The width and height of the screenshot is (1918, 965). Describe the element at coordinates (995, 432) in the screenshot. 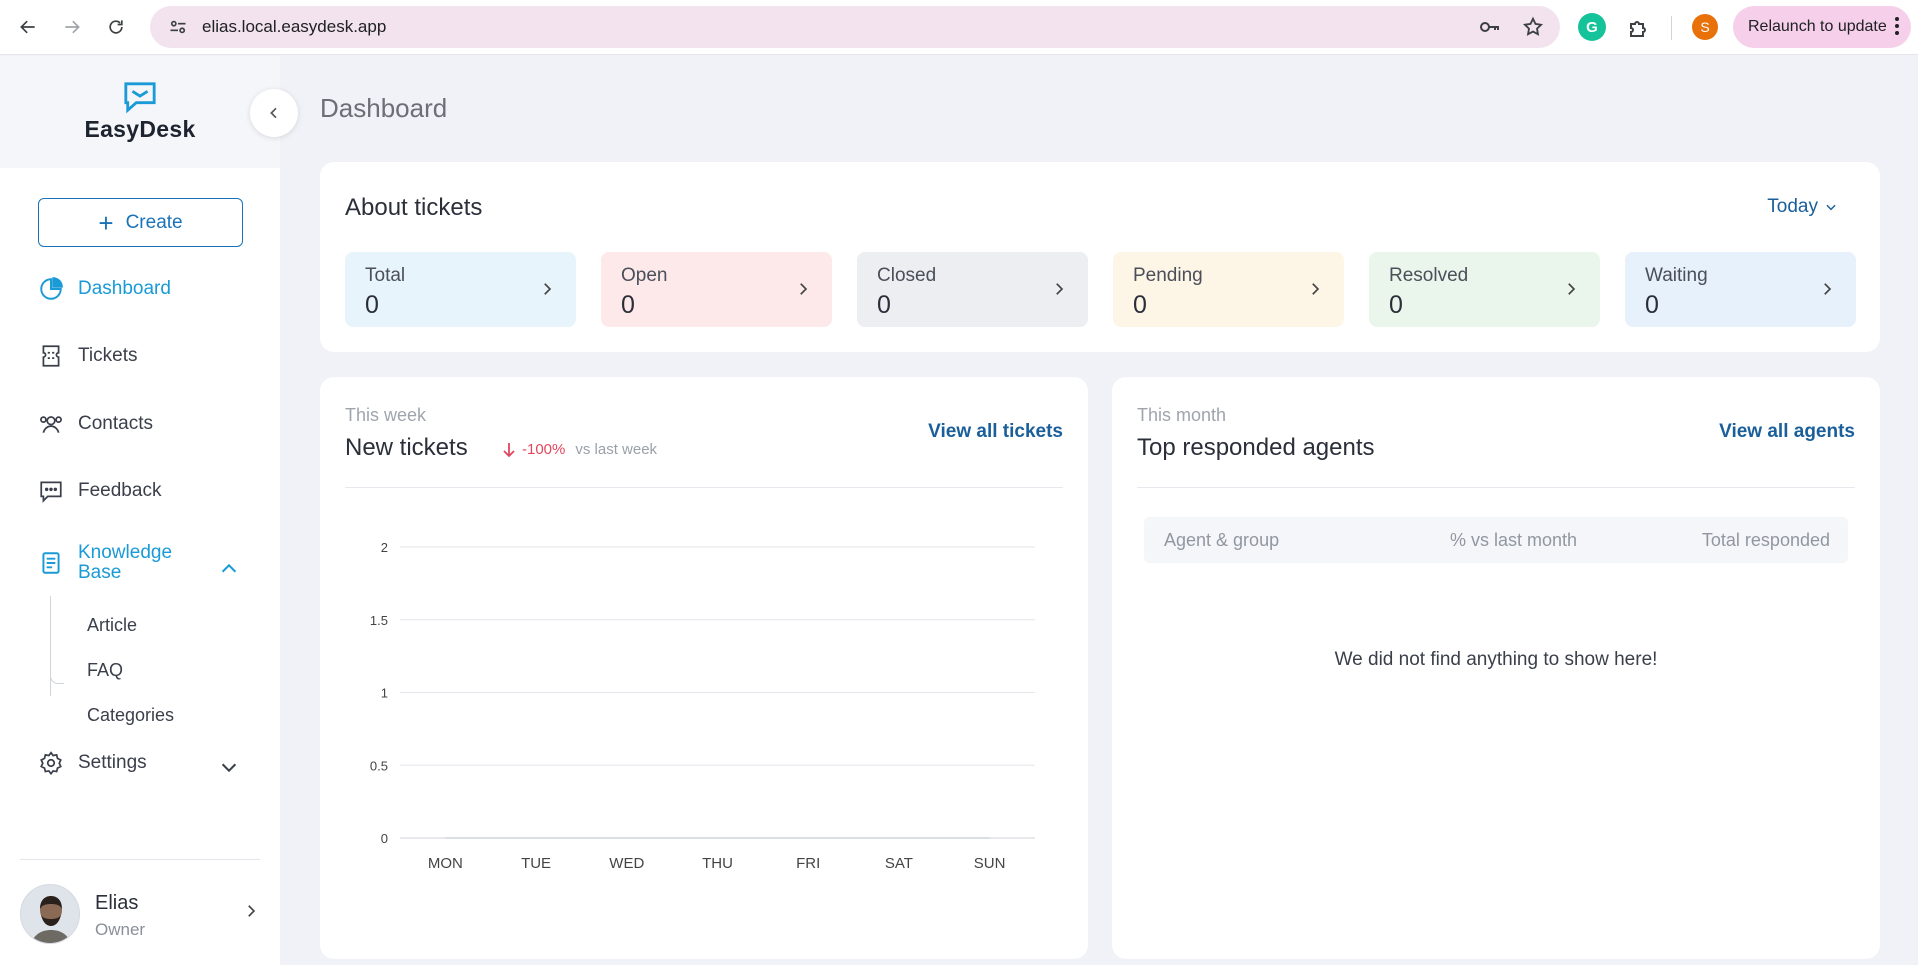

I see `view-all-tickets-link: View all tickets` at that location.